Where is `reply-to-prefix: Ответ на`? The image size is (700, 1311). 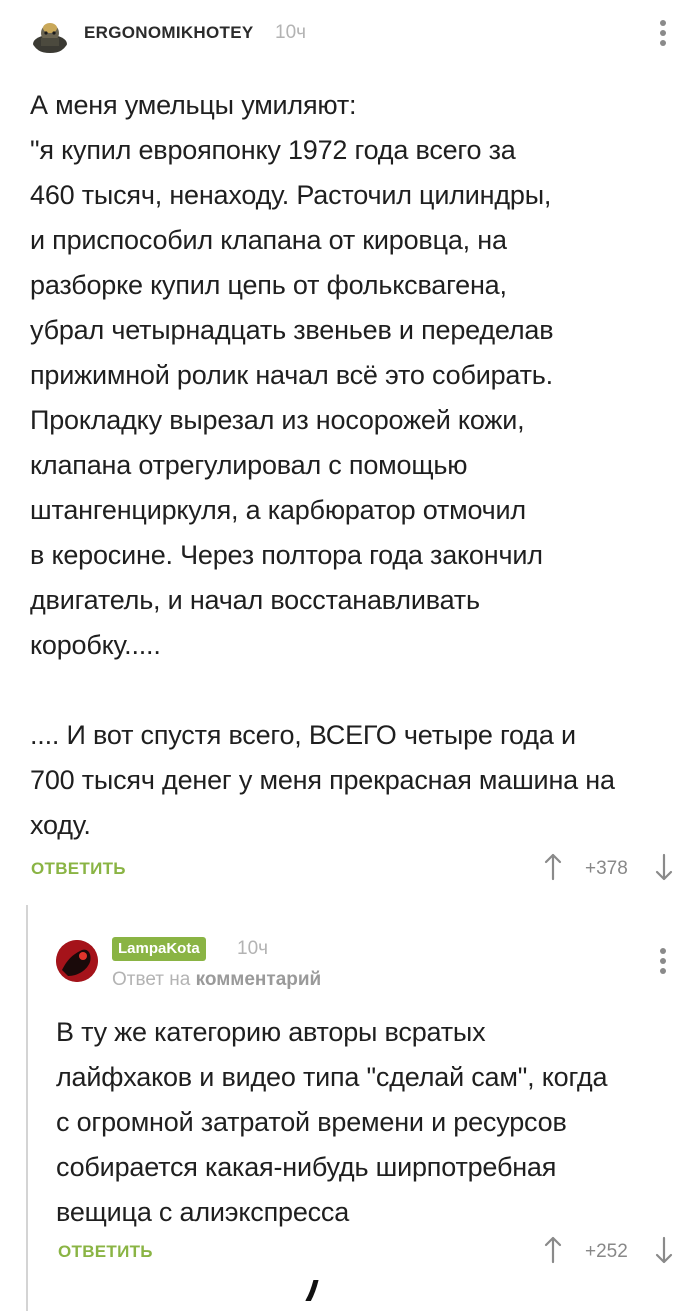
reply-to-prefix: Ответ на is located at coordinates (151, 979).